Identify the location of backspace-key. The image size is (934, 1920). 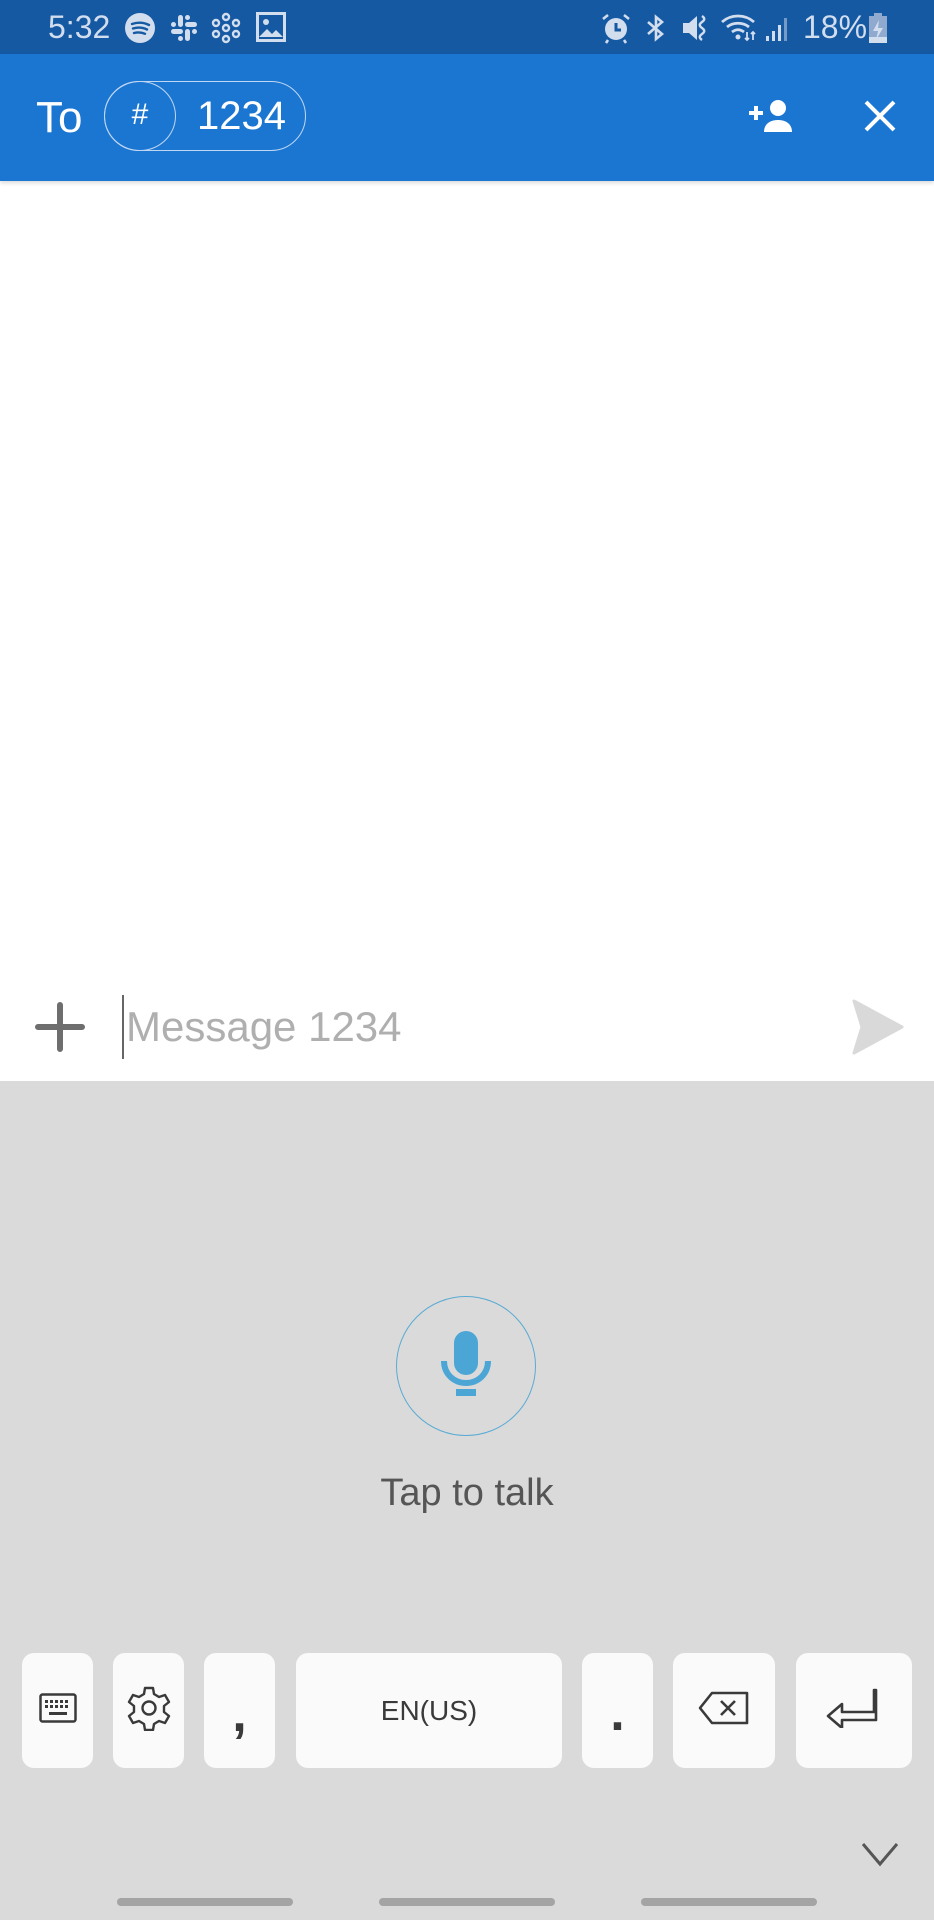
(724, 1710).